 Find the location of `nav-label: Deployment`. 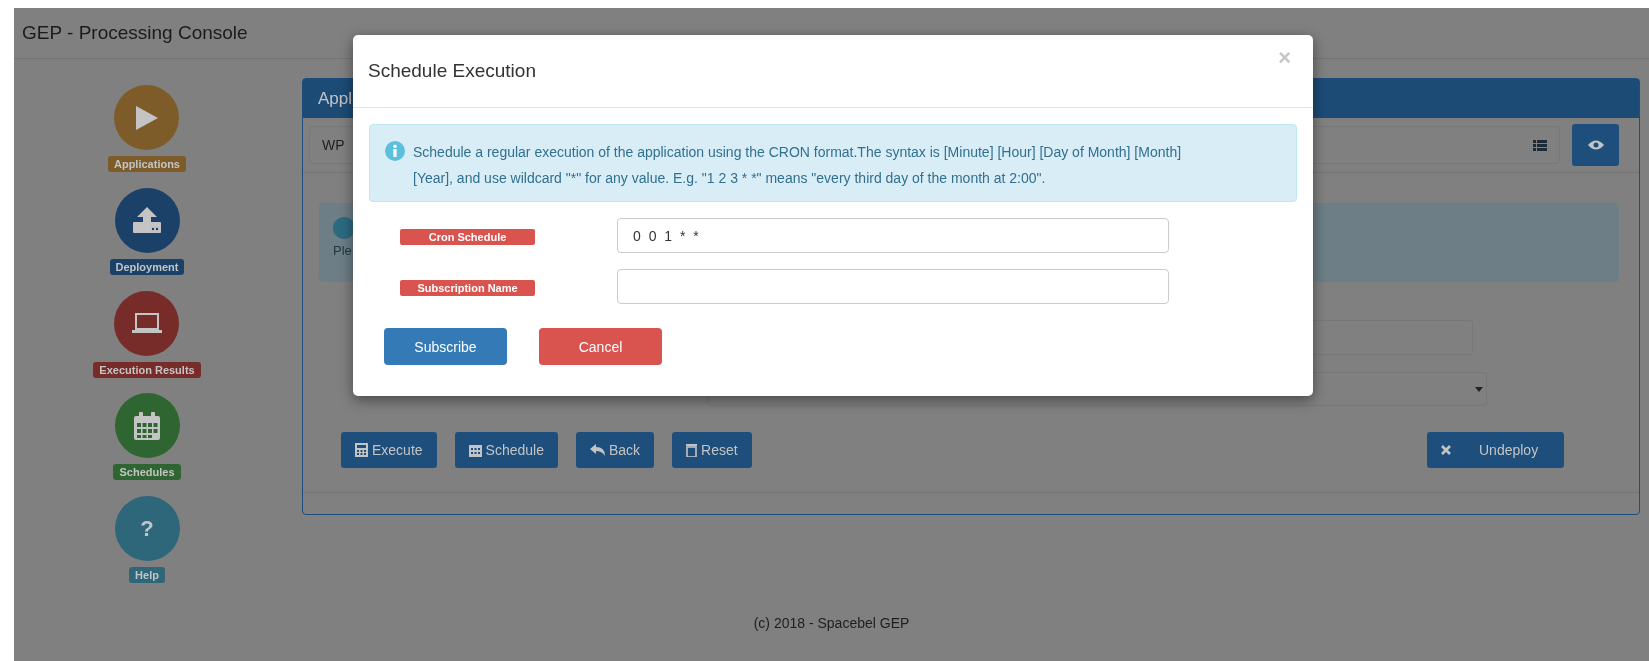

nav-label: Deployment is located at coordinates (147, 266).